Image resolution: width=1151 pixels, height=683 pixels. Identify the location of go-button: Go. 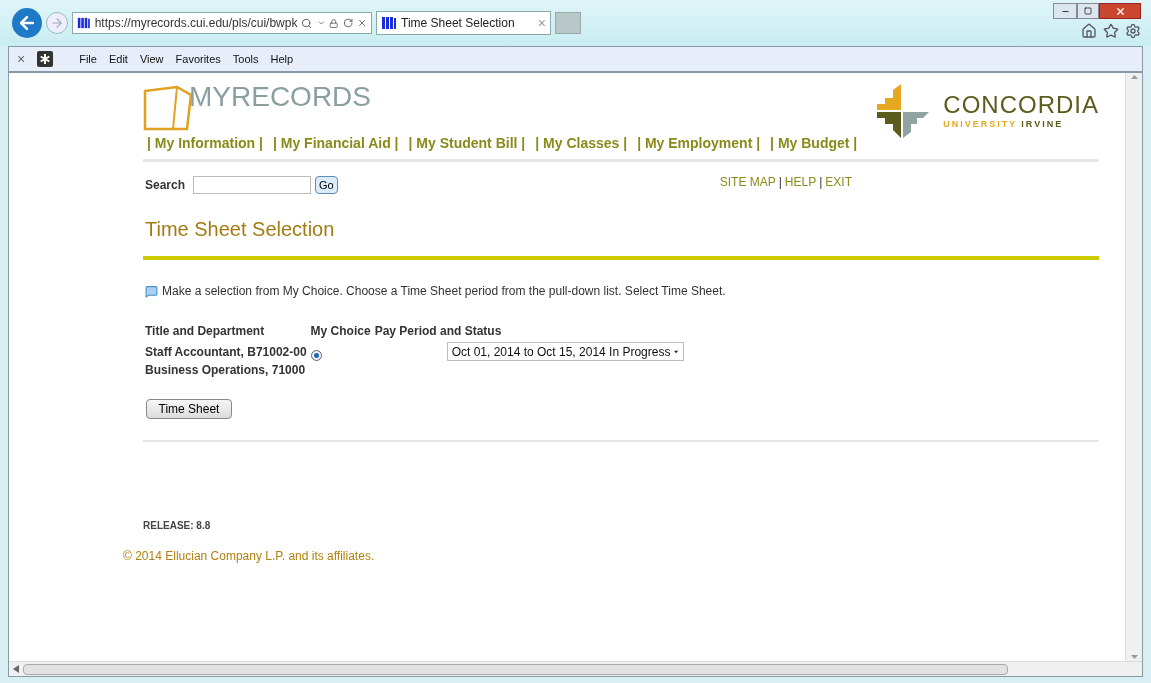
(326, 185).